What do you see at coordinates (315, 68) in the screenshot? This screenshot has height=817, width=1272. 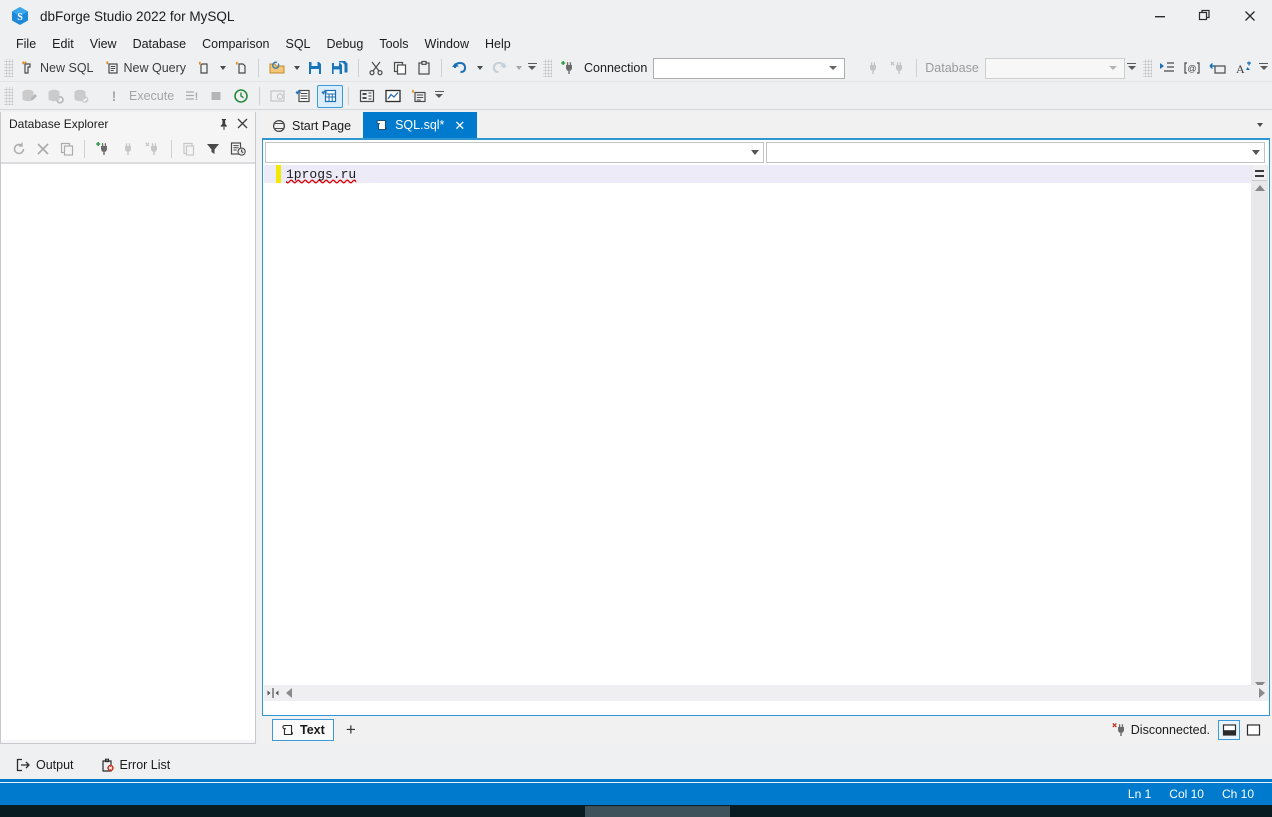 I see `save-button` at bounding box center [315, 68].